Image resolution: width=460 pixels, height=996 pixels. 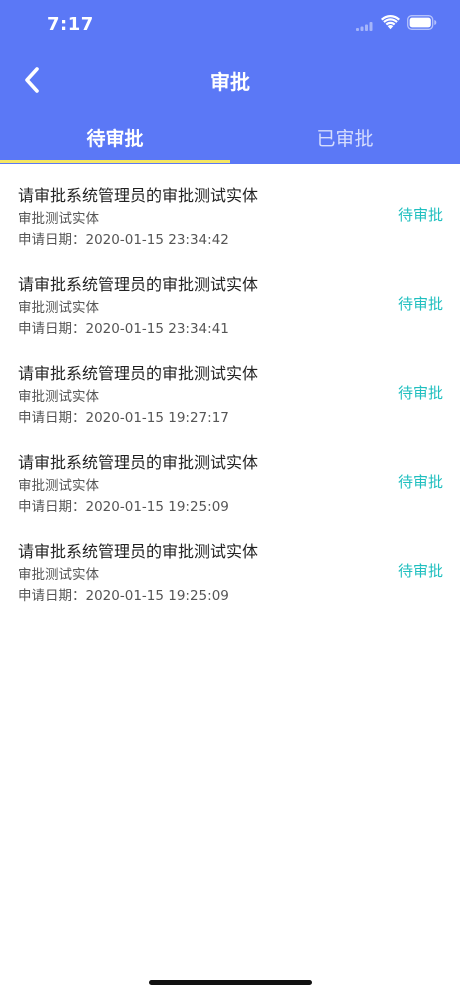 I want to click on item-date: 申请日期：2020-01-15 23:34:41, so click(x=123, y=329).